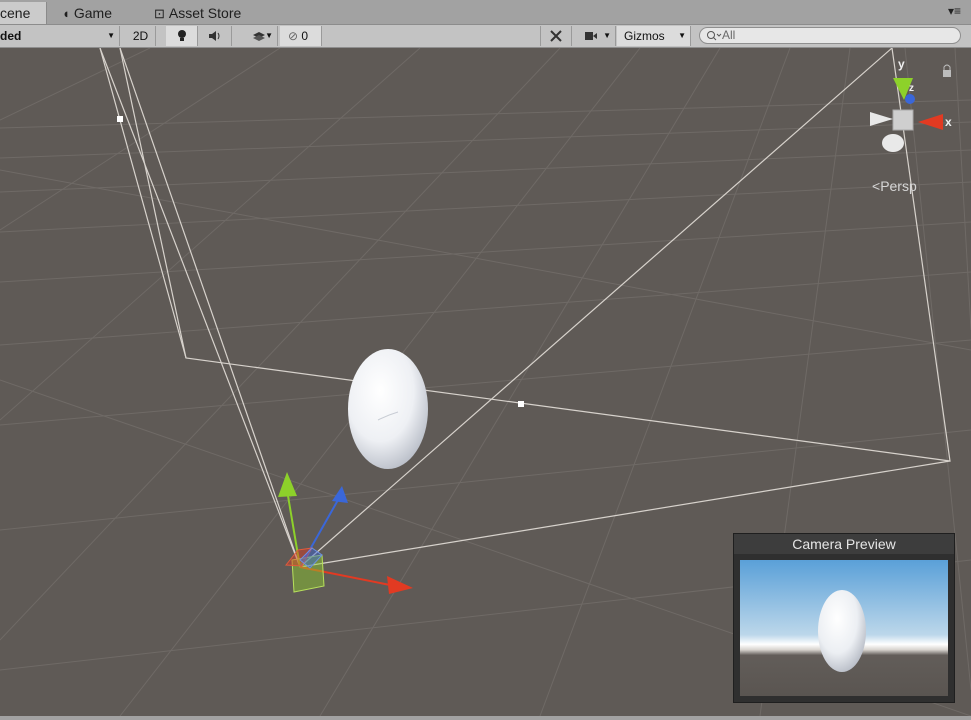 The height and width of the screenshot is (720, 971). What do you see at coordinates (60, 36) in the screenshot?
I see `shading-mode-dropdown: ded ▼` at bounding box center [60, 36].